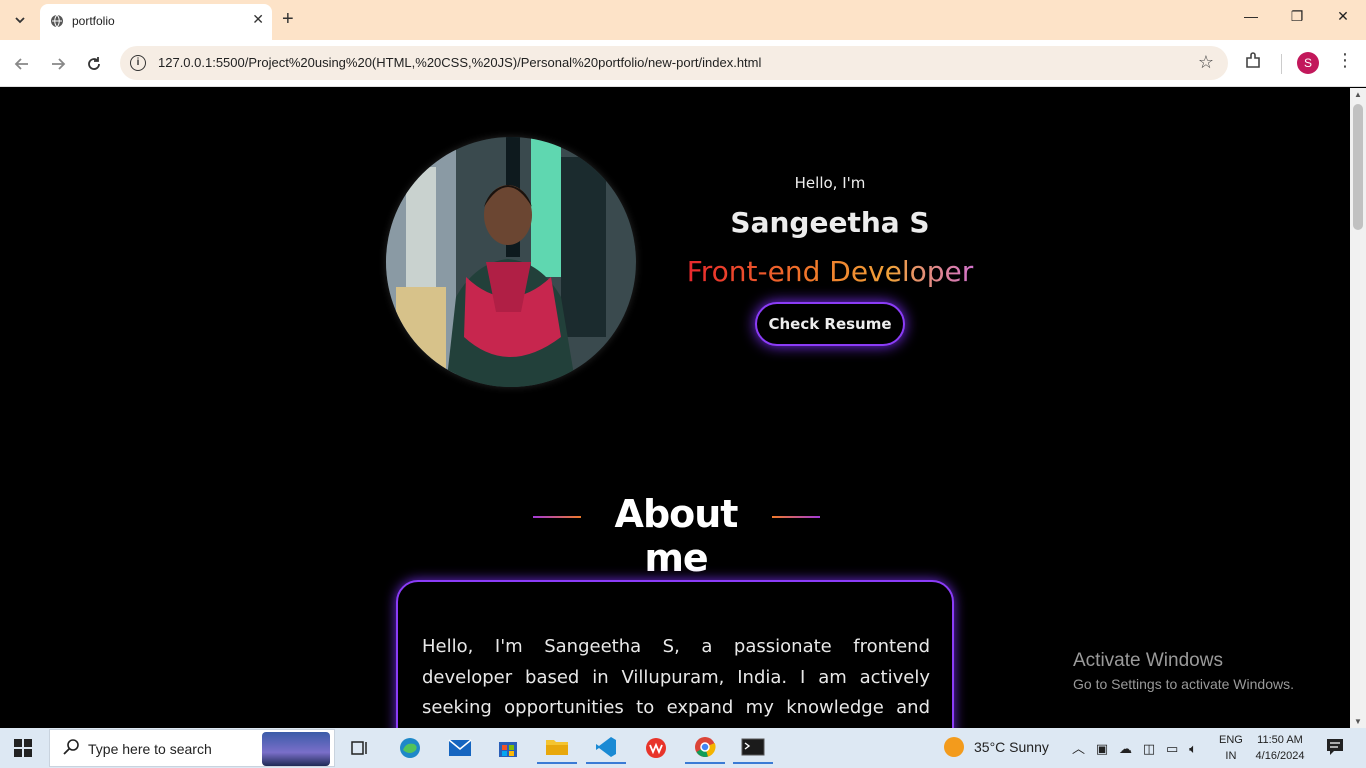 The width and height of the screenshot is (1366, 768). I want to click on search-icon, so click(71, 747).